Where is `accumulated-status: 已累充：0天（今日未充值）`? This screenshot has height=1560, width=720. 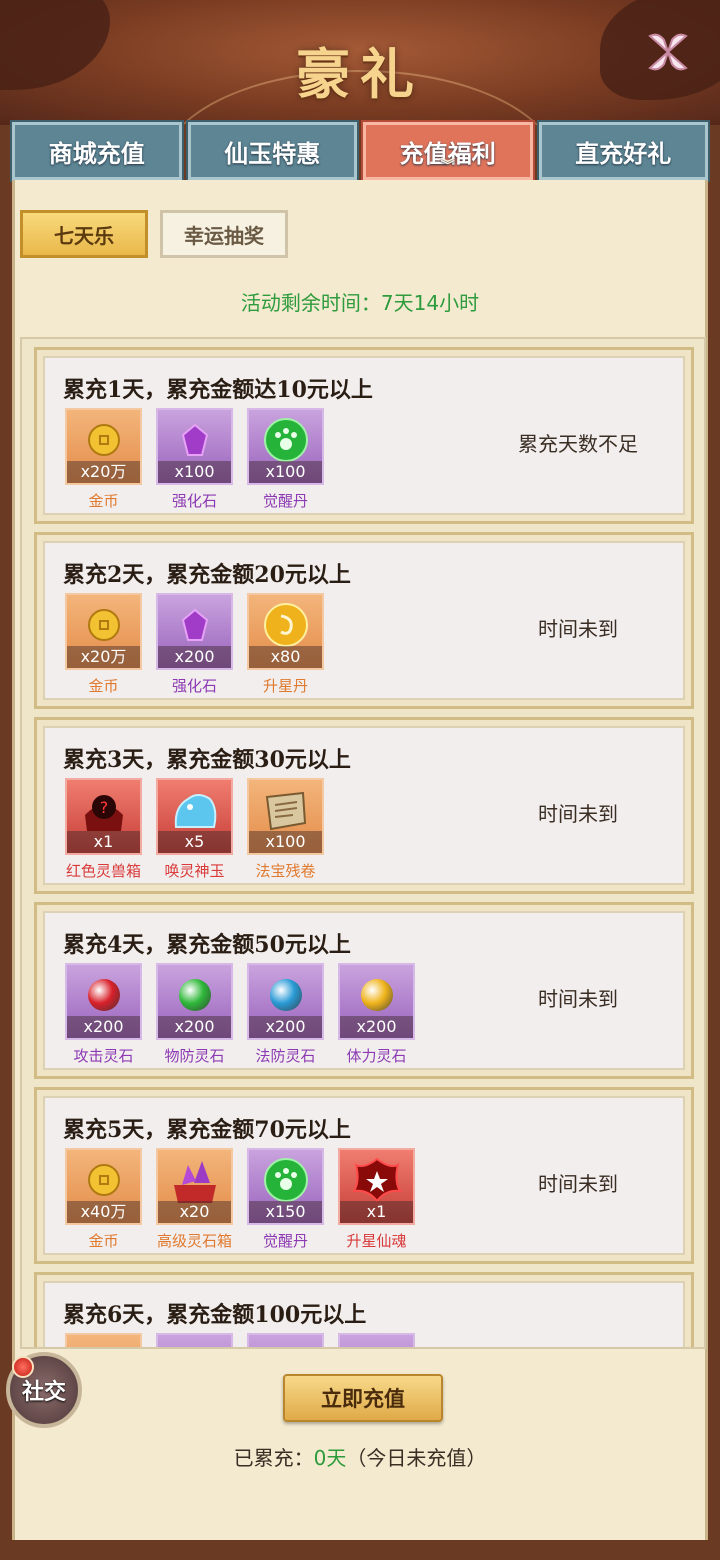 accumulated-status: 已累充：0天（今日未充值） is located at coordinates (360, 1456).